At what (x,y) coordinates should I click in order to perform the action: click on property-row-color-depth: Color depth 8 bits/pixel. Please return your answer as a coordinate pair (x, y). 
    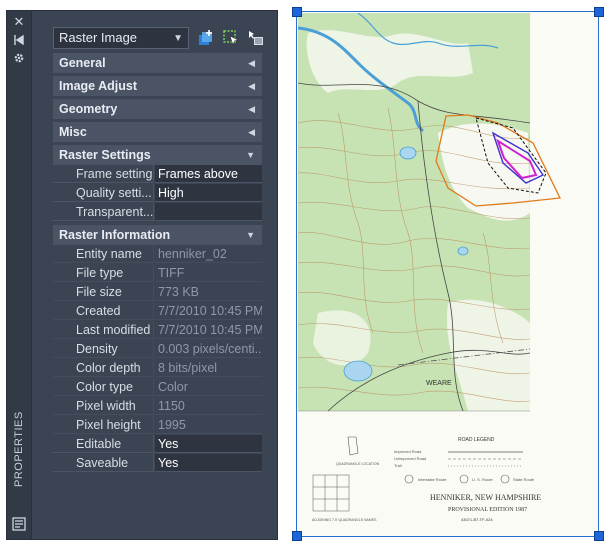
    Looking at the image, I should click on (157, 368).